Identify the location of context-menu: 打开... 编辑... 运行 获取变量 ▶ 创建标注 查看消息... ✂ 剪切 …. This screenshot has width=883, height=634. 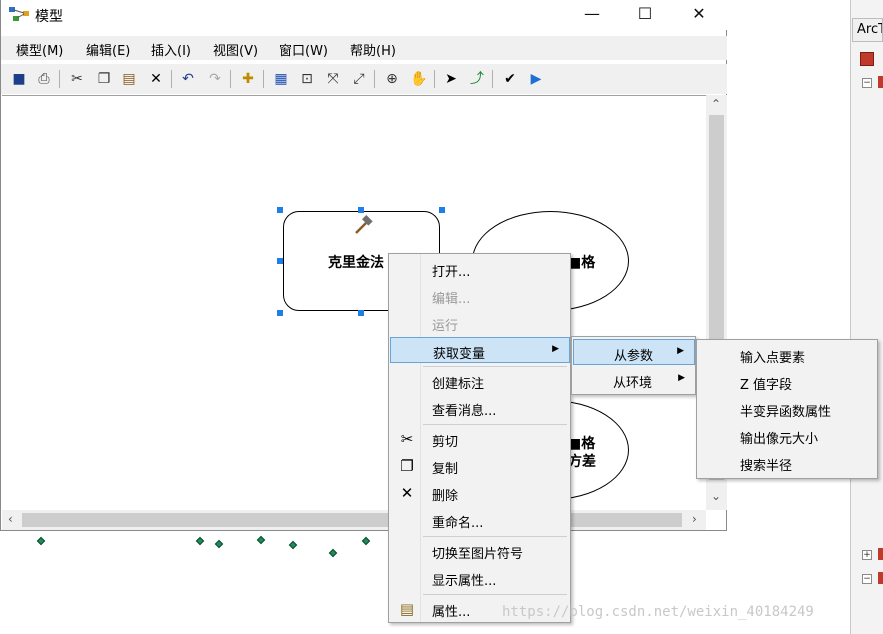
(479, 438).